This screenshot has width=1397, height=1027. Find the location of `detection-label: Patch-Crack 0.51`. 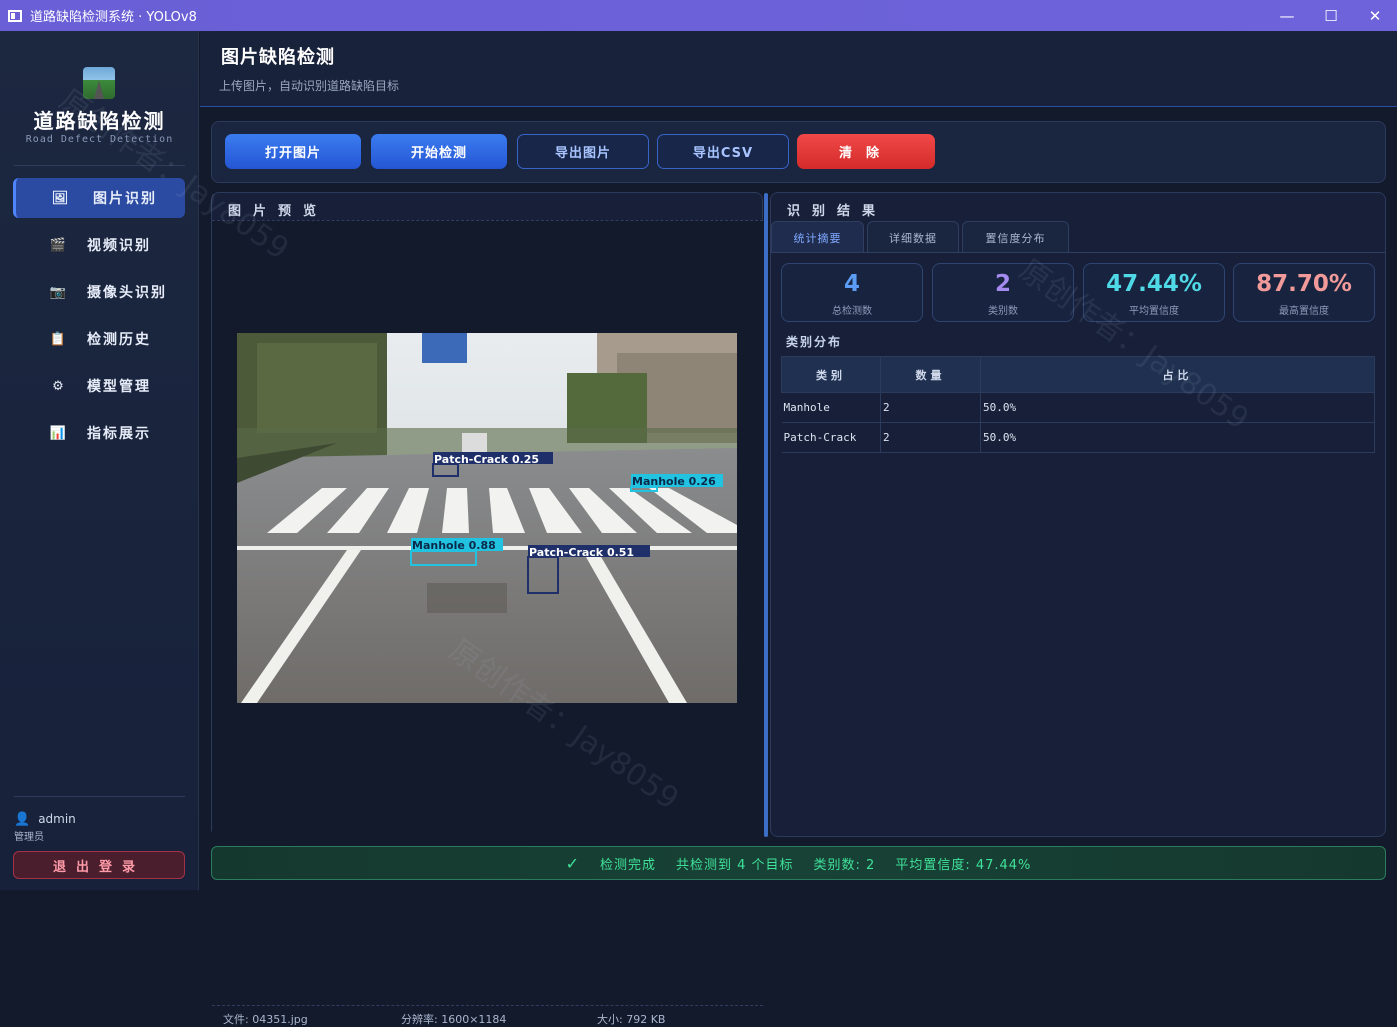

detection-label: Patch-Crack 0.51 is located at coordinates (581, 552).